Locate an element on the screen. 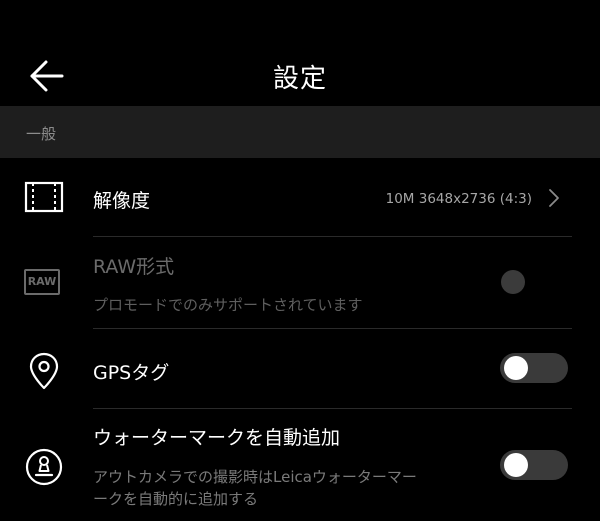 Image resolution: width=600 pixels, height=521 pixels. raw-format-label: RAW形式 is located at coordinates (134, 267).